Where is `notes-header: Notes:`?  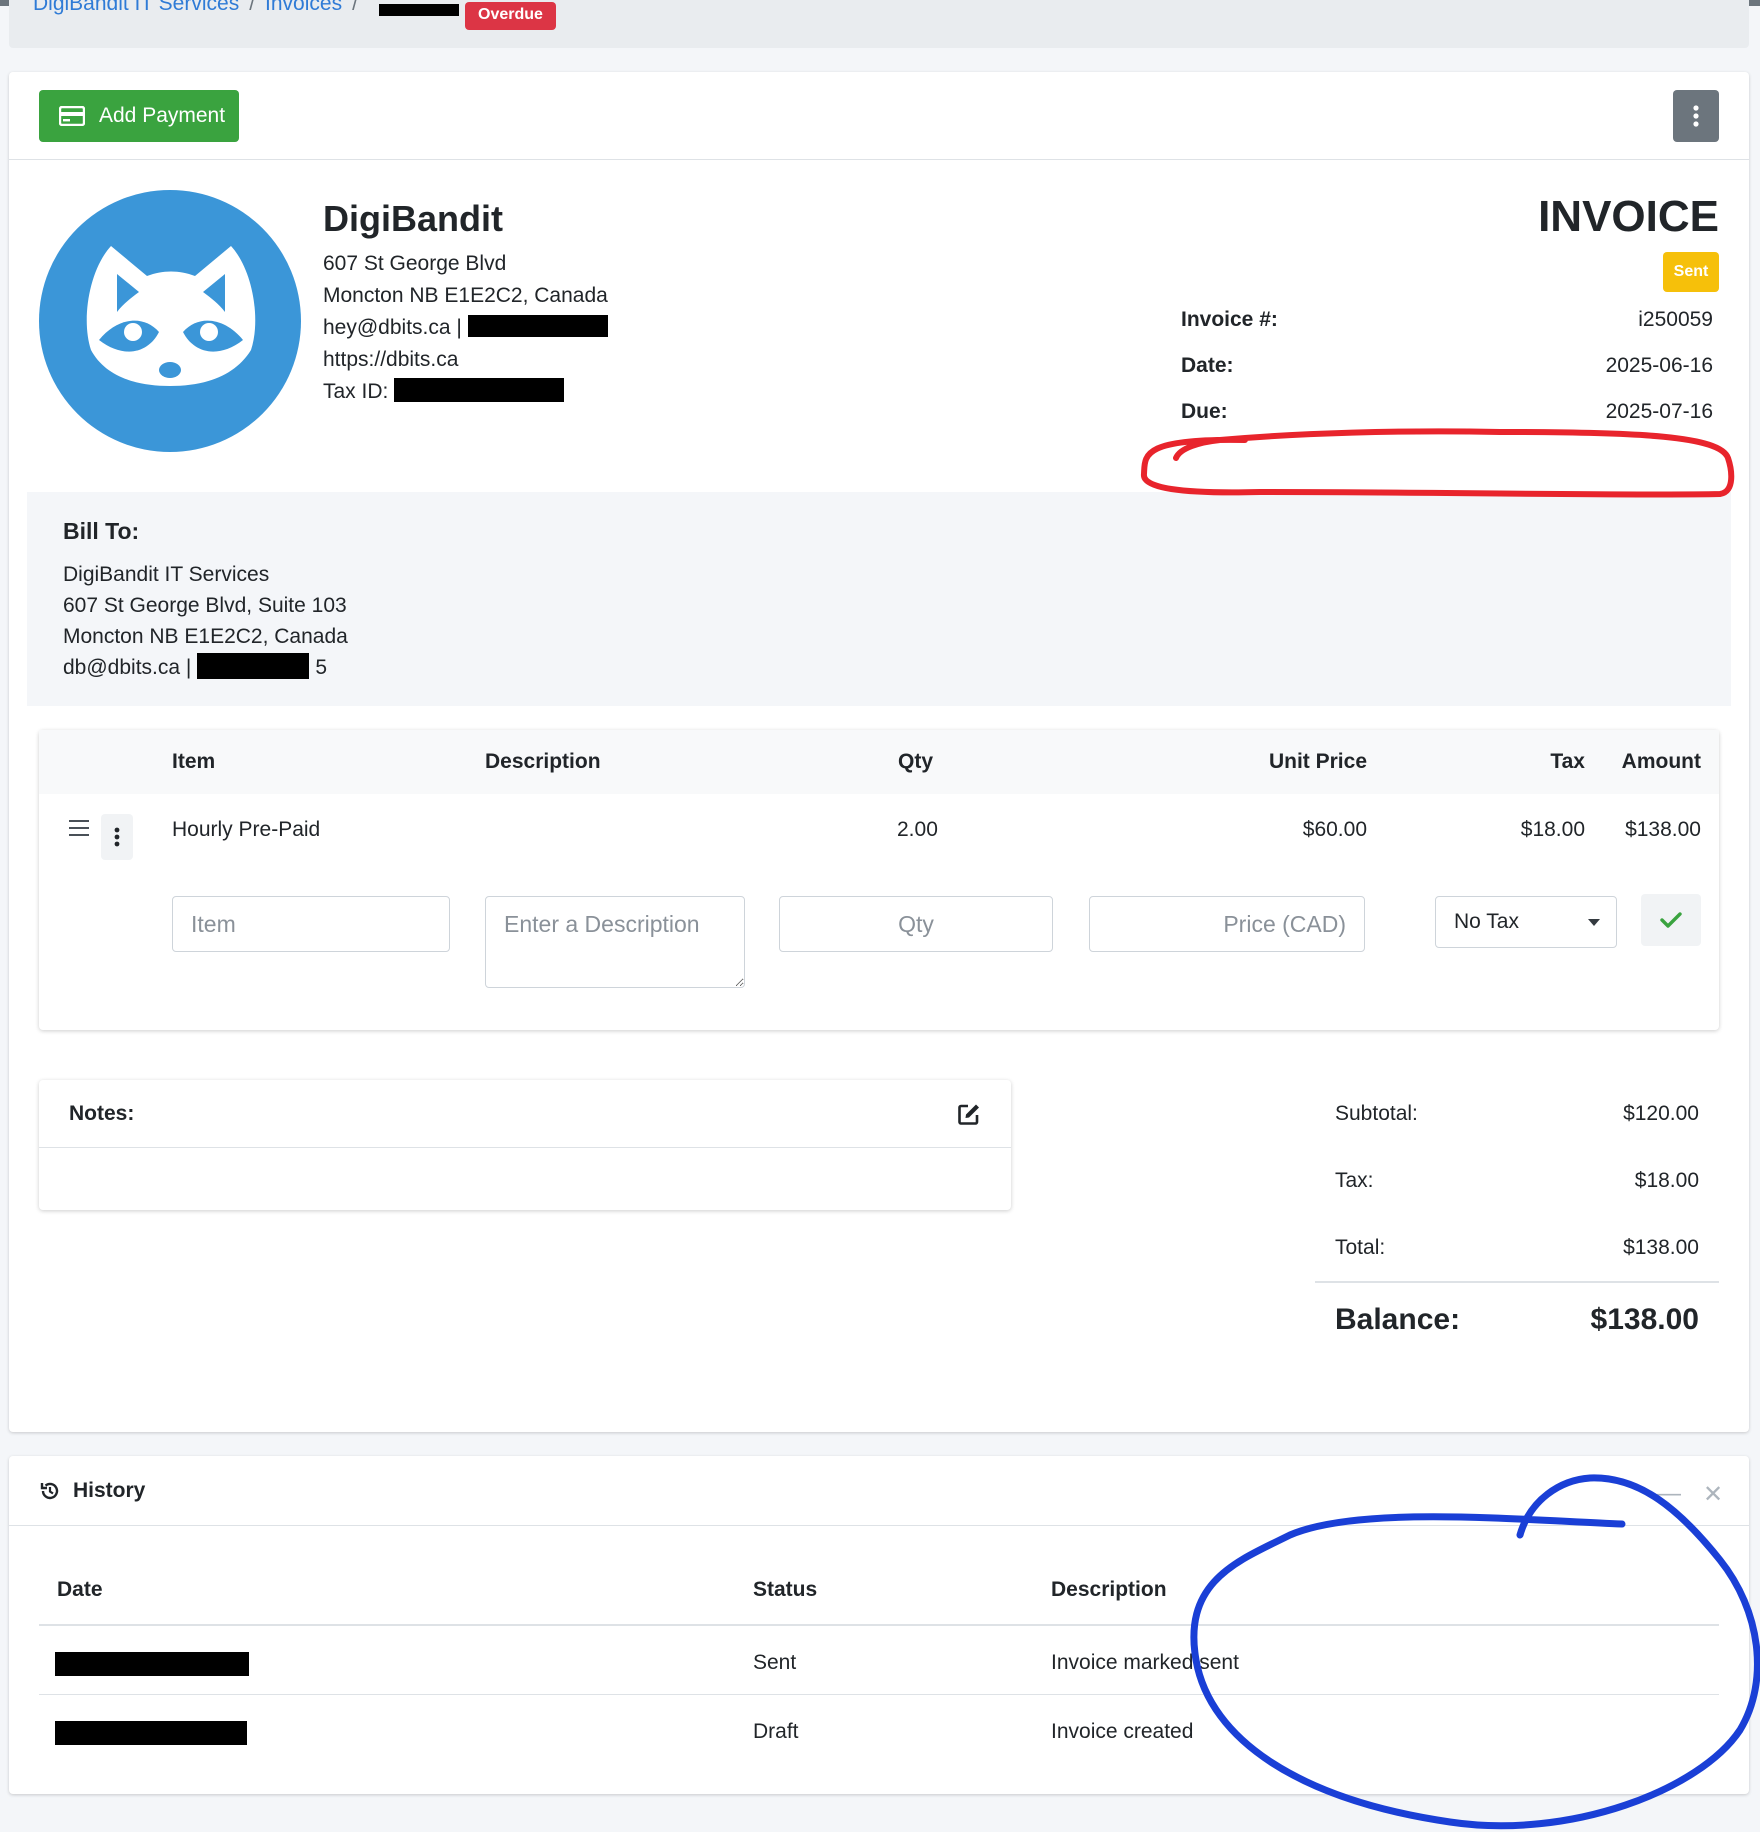
notes-header: Notes: is located at coordinates (525, 1114).